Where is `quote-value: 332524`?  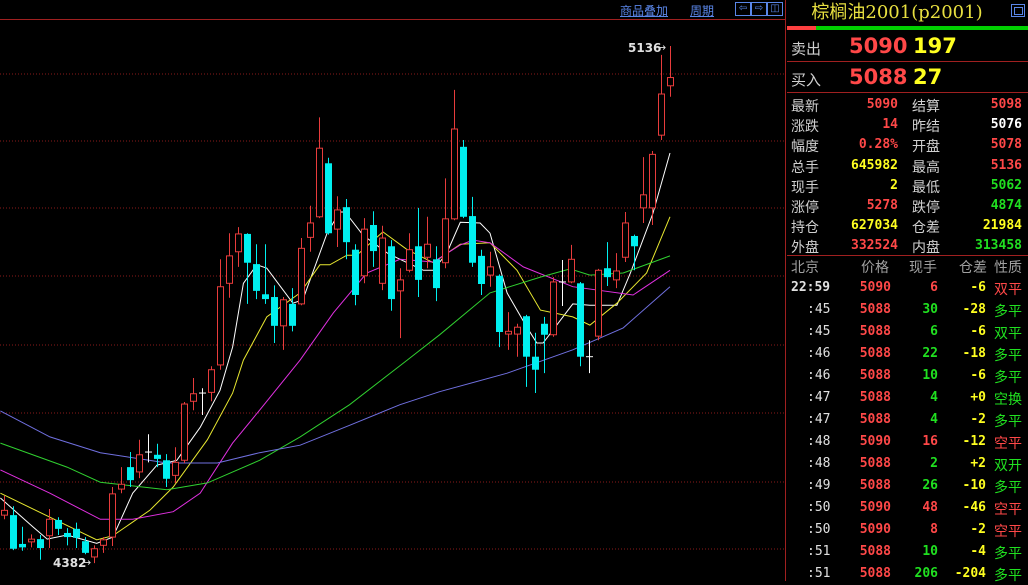 quote-value: 332524 is located at coordinates (874, 246).